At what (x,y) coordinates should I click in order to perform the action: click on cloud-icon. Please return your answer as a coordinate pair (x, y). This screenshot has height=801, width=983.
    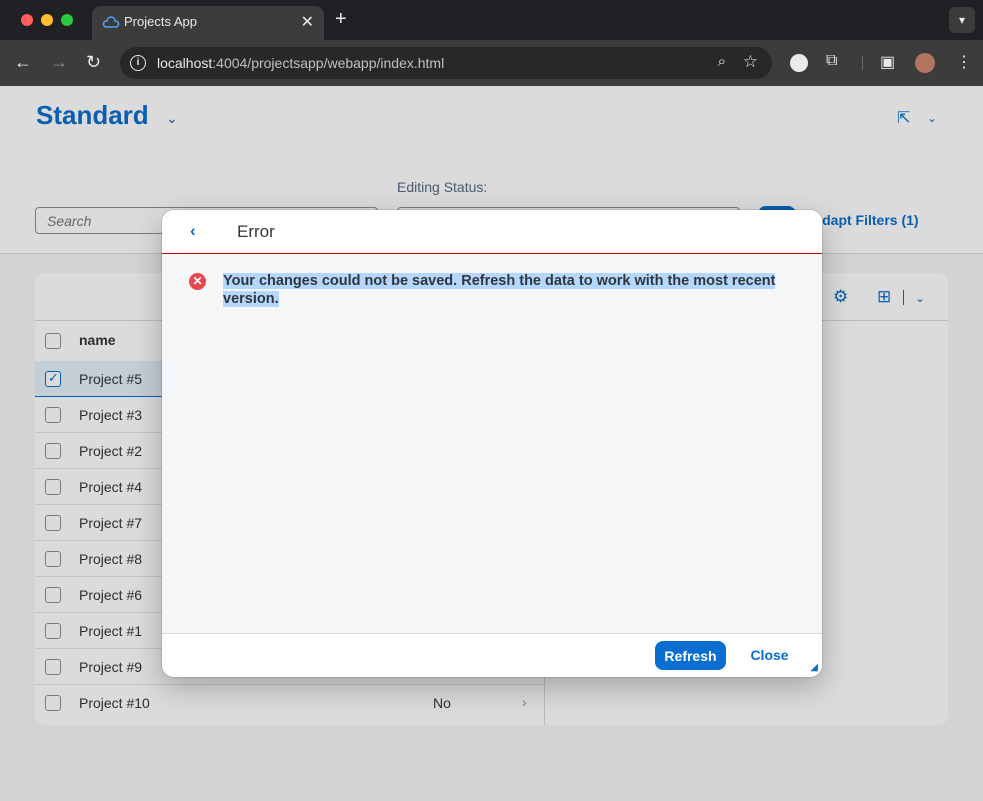
    Looking at the image, I should click on (111, 22).